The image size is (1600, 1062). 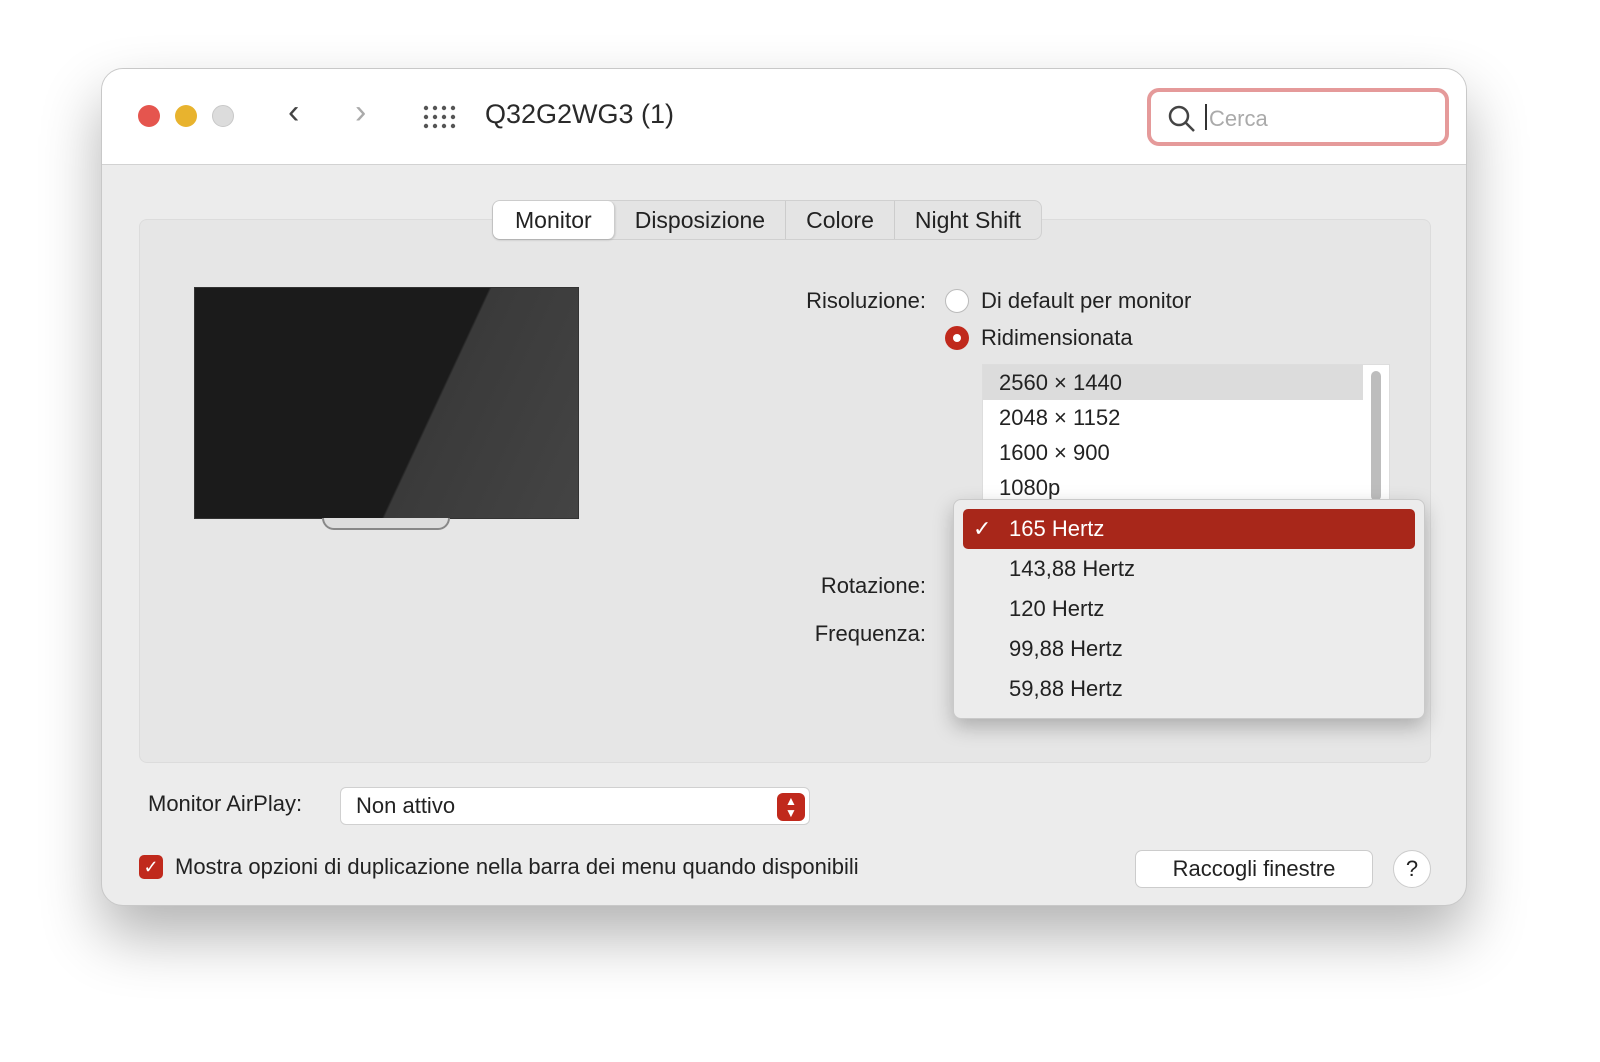 I want to click on monitor-illustration, so click(x=386, y=403).